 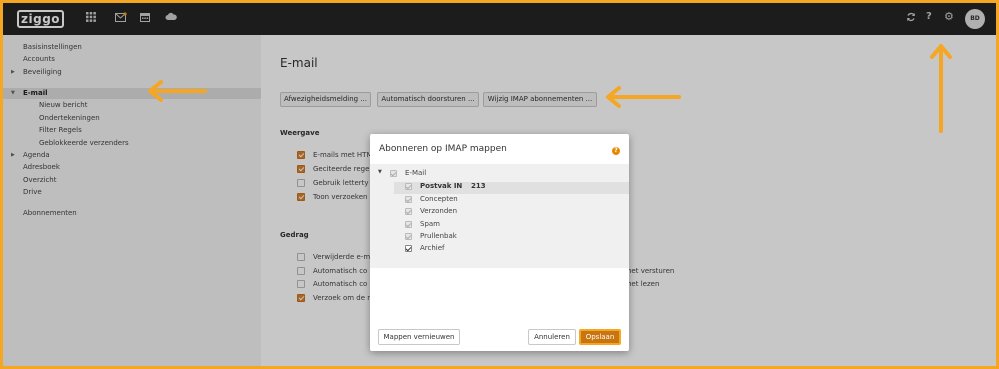 I want to click on help-icon: ?, so click(x=616, y=151).